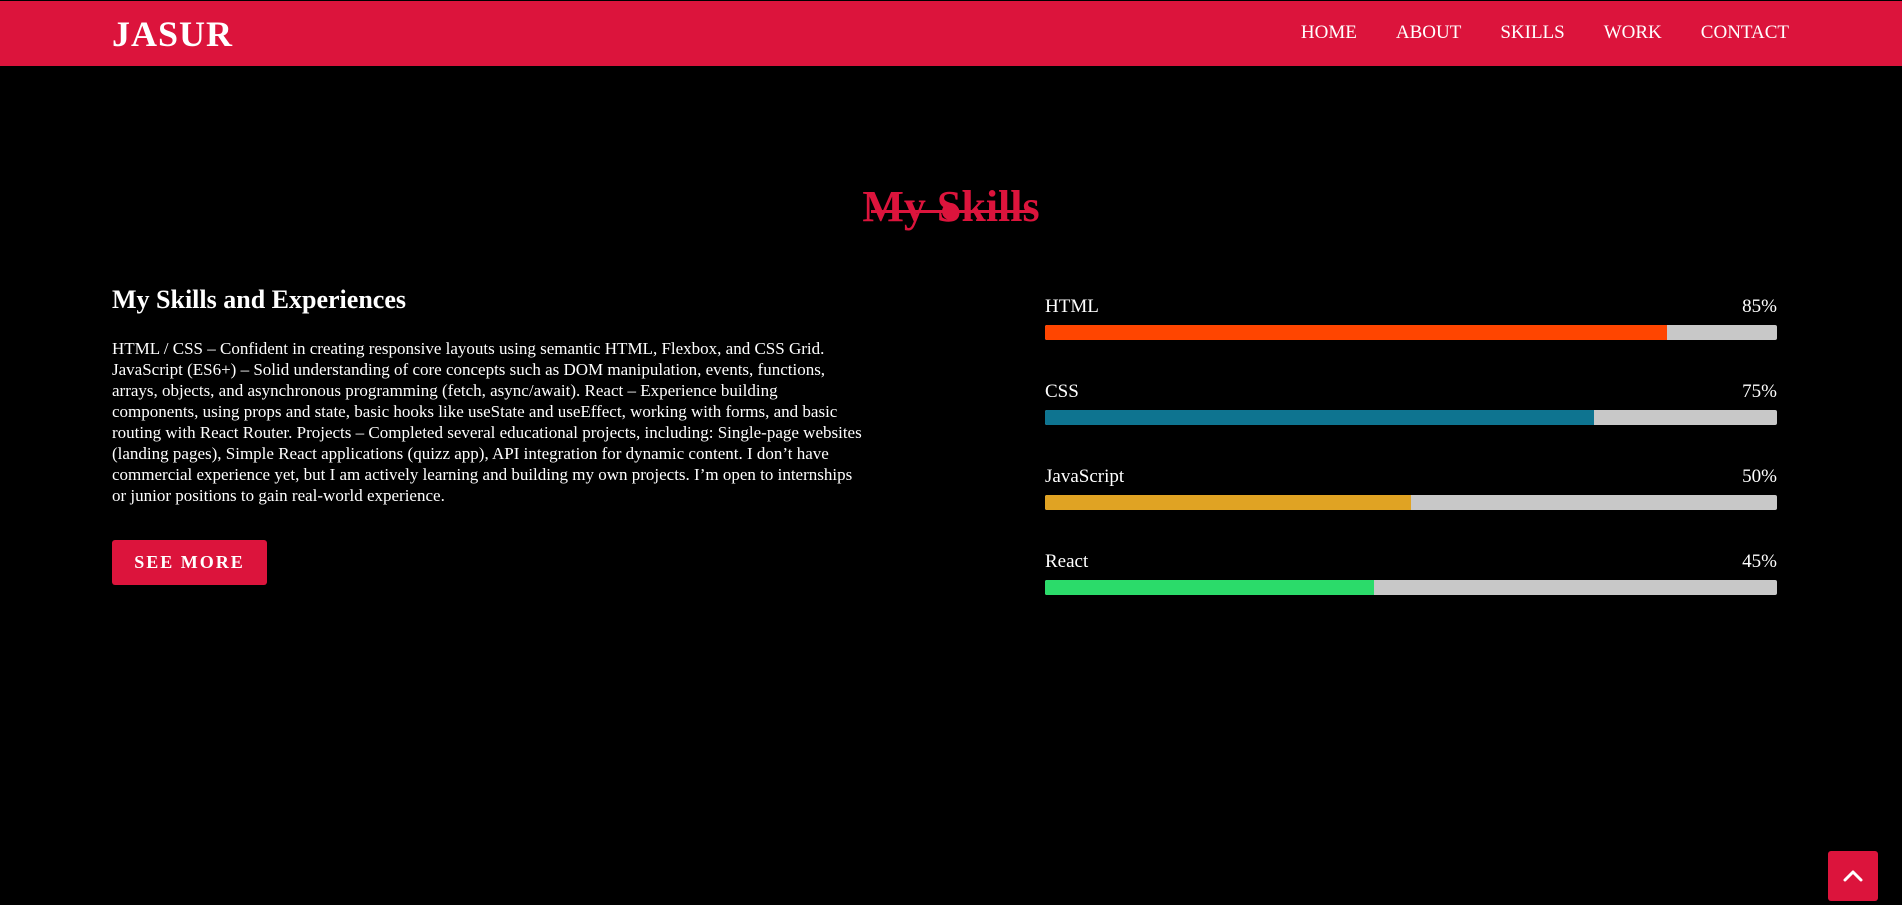 This screenshot has width=1902, height=905. I want to click on nav-link-contact: CONTACT, so click(1745, 33).